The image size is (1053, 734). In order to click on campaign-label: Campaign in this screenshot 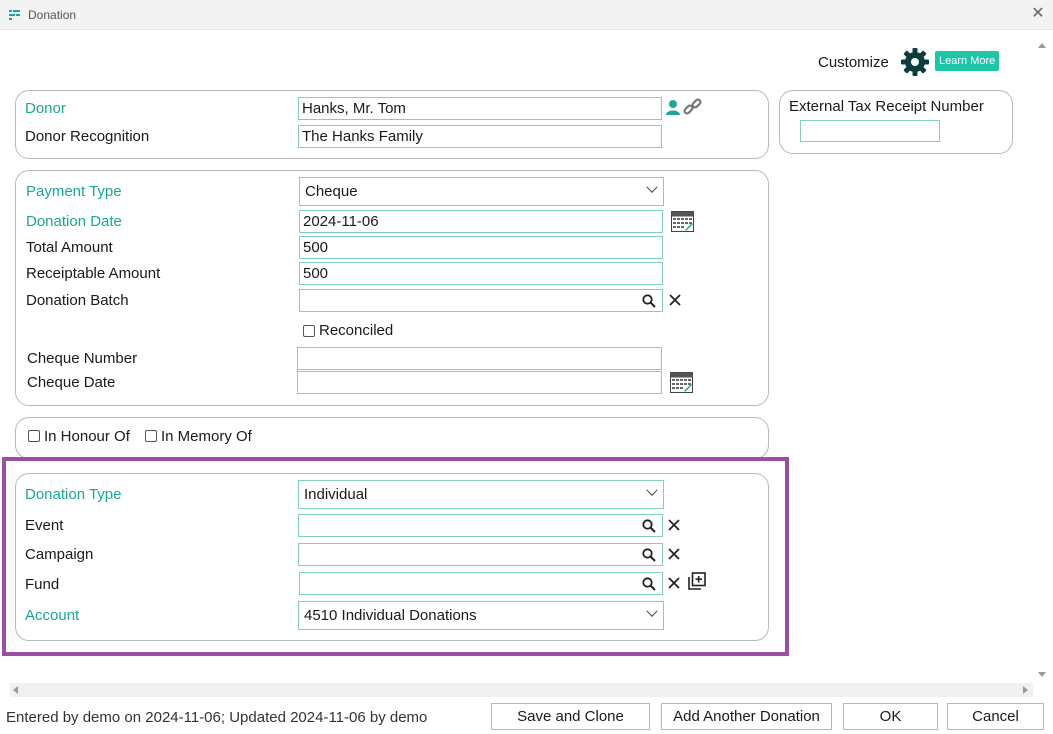, I will do `click(59, 554)`.